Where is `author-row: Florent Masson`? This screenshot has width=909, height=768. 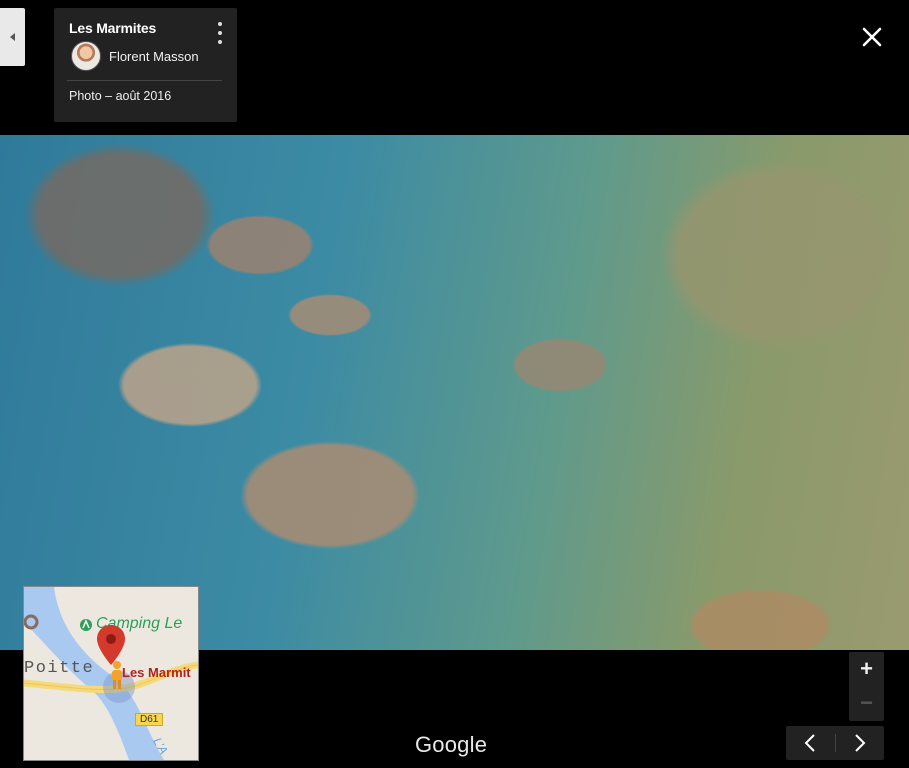 author-row: Florent Masson is located at coordinates (145, 56).